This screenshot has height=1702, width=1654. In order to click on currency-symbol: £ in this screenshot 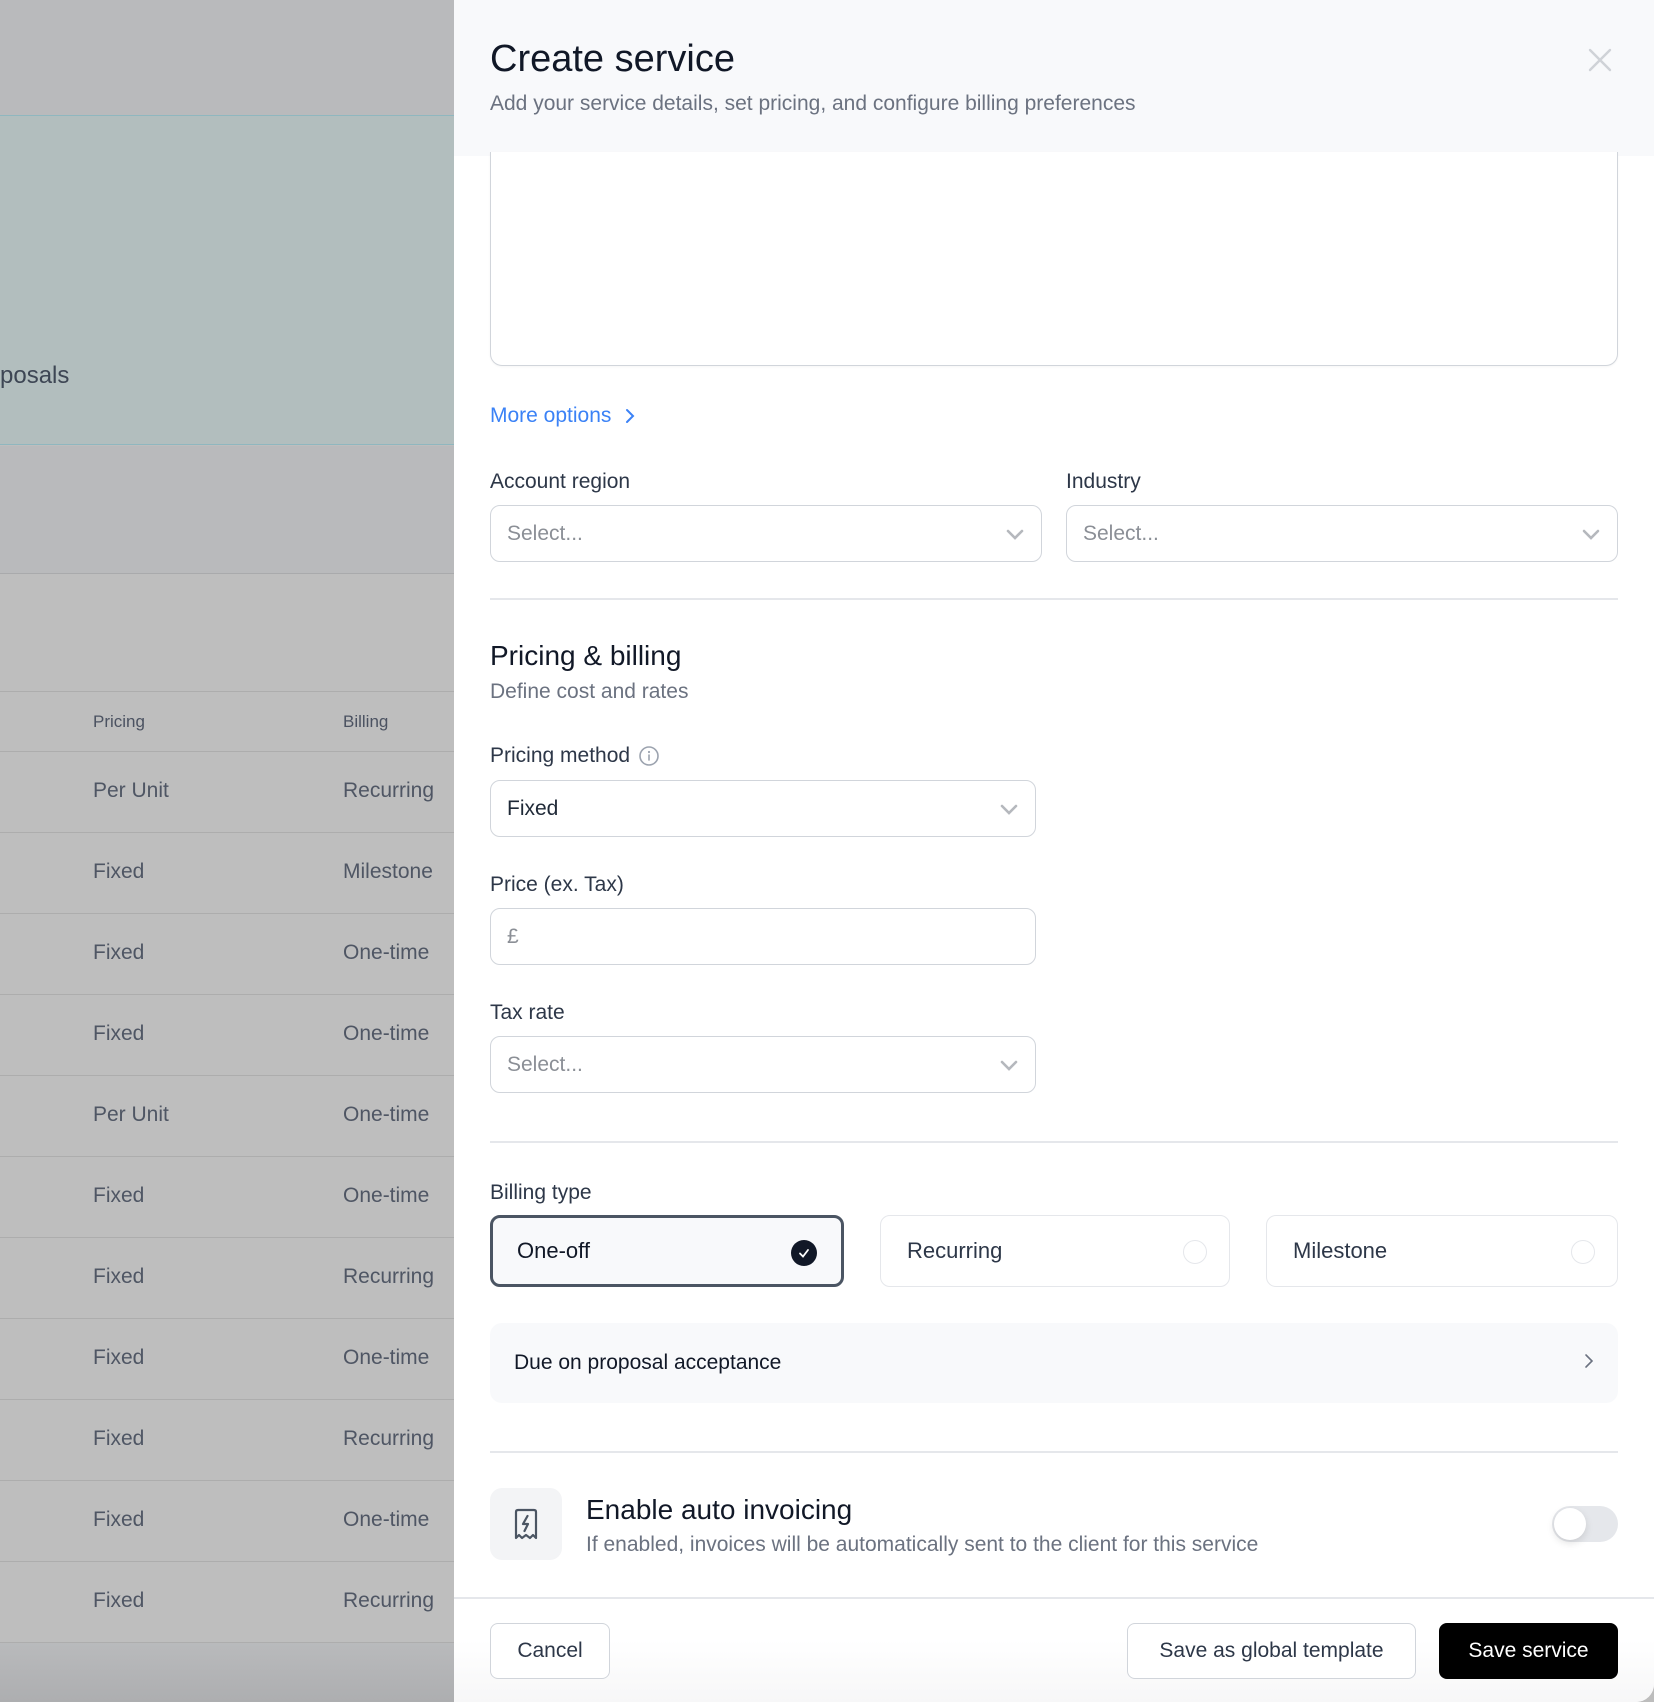, I will do `click(513, 936)`.